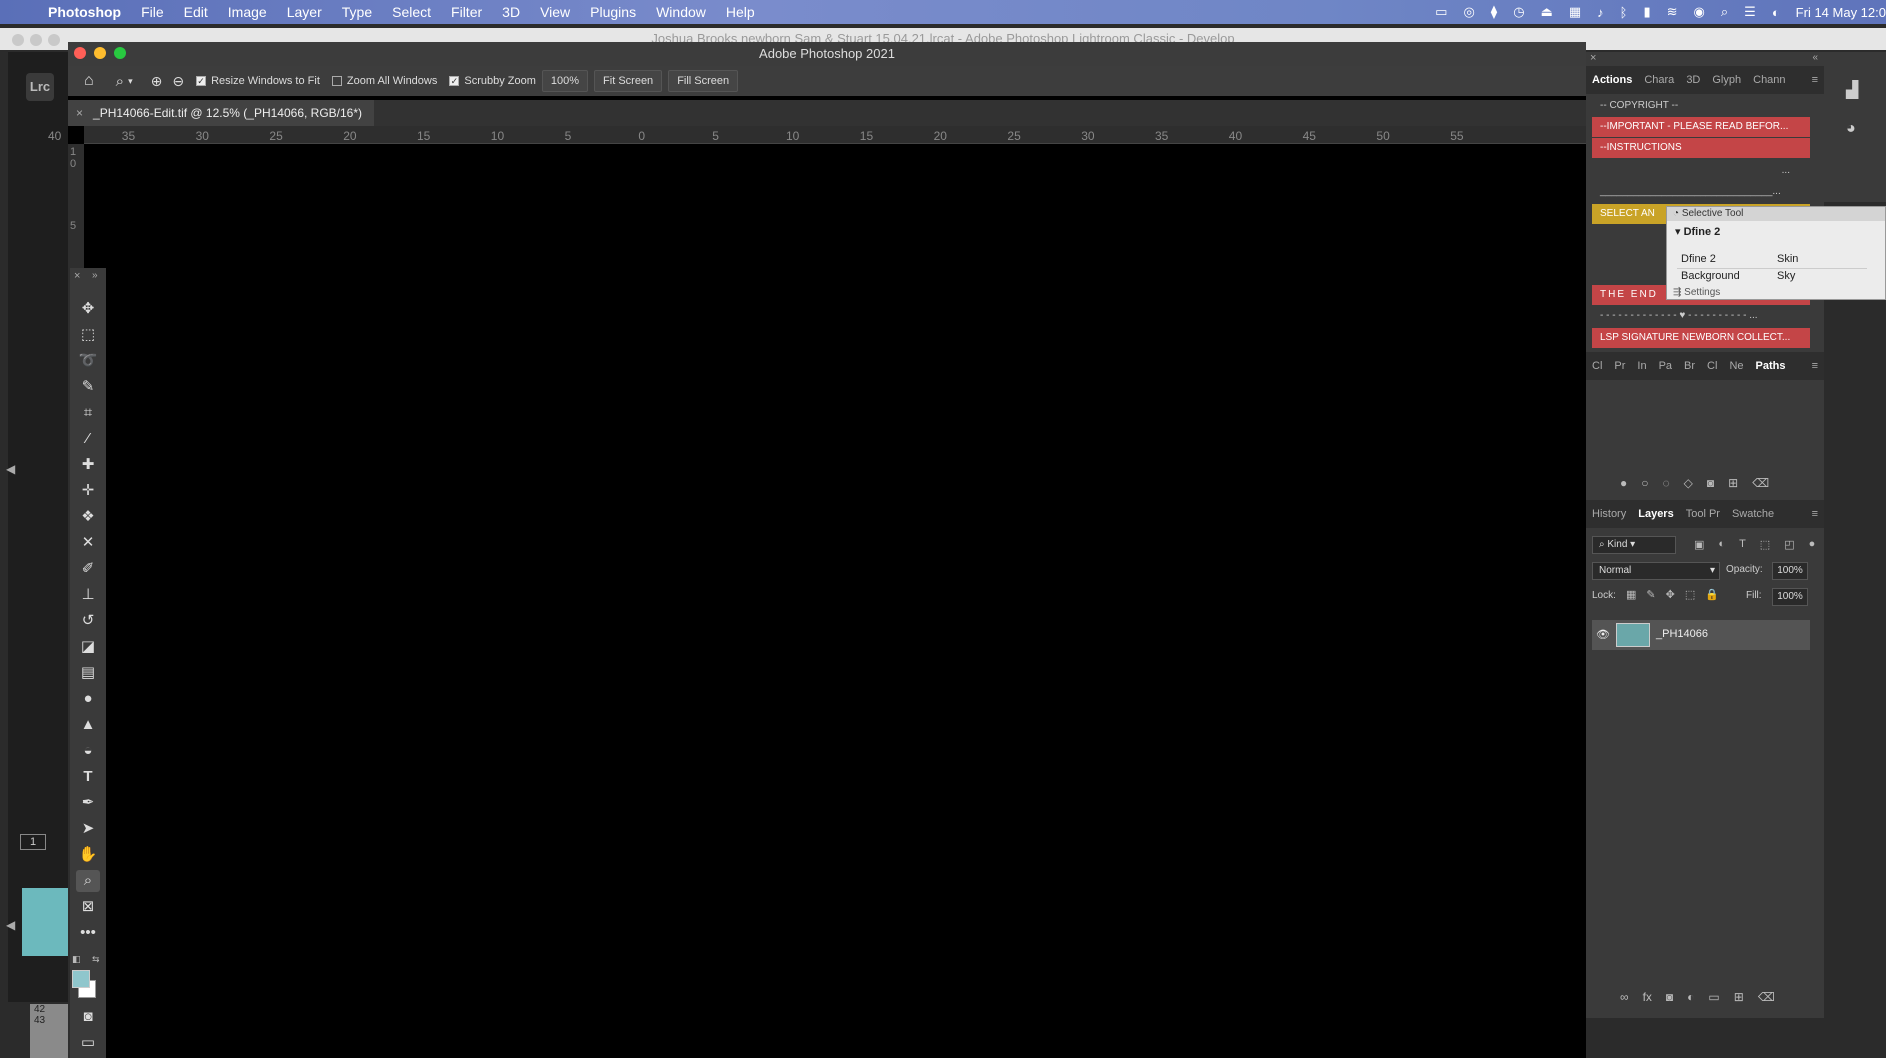 Image resolution: width=1886 pixels, height=1058 pixels. Describe the element at coordinates (88, 907) in the screenshot. I see `frame-tool-icon: ⊠` at that location.